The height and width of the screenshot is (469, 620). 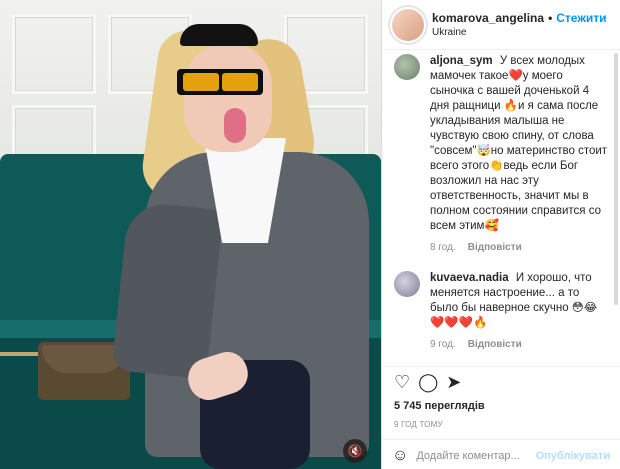 I want to click on yellow-sunglasses, so click(x=220, y=82).